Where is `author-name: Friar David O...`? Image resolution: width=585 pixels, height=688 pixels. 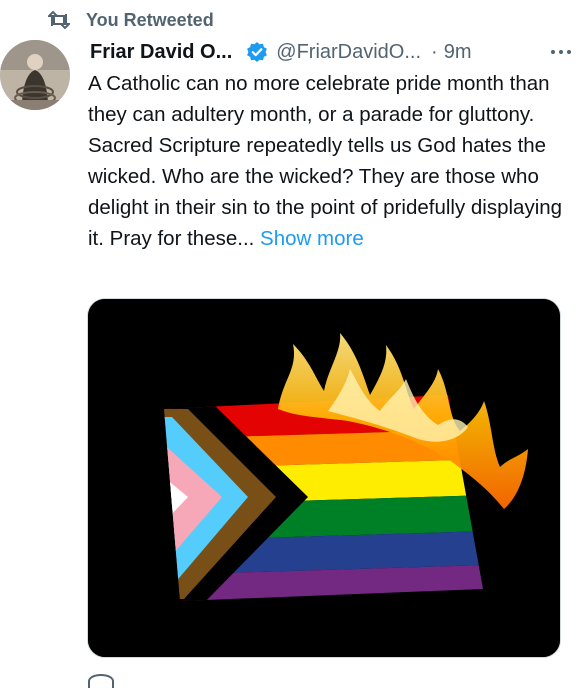 author-name: Friar David O... is located at coordinates (161, 52).